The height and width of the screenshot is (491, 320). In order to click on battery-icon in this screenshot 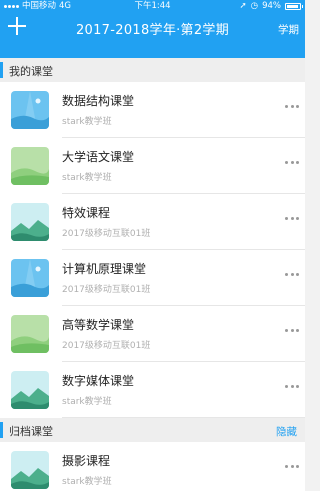, I will do `click(294, 6)`.